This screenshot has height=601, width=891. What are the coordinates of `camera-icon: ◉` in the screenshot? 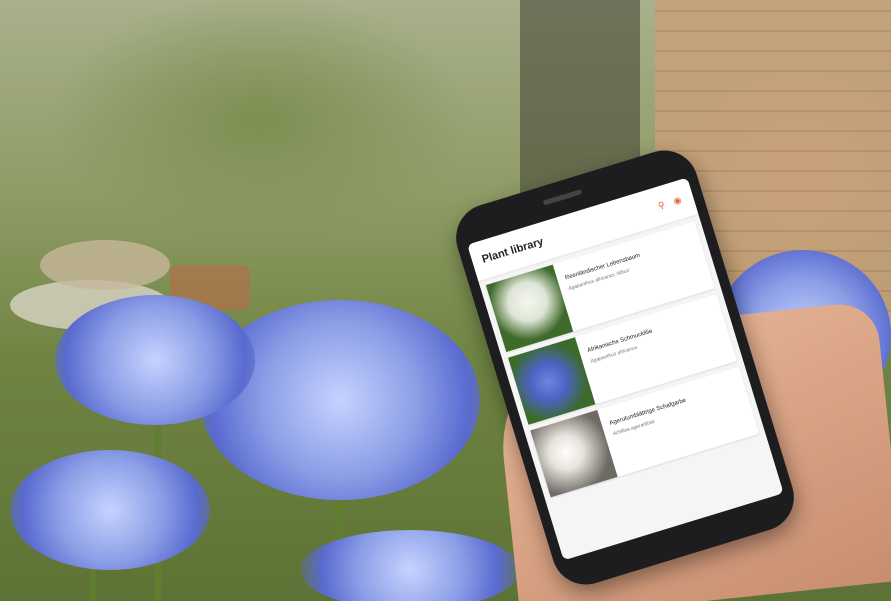 It's located at (678, 200).